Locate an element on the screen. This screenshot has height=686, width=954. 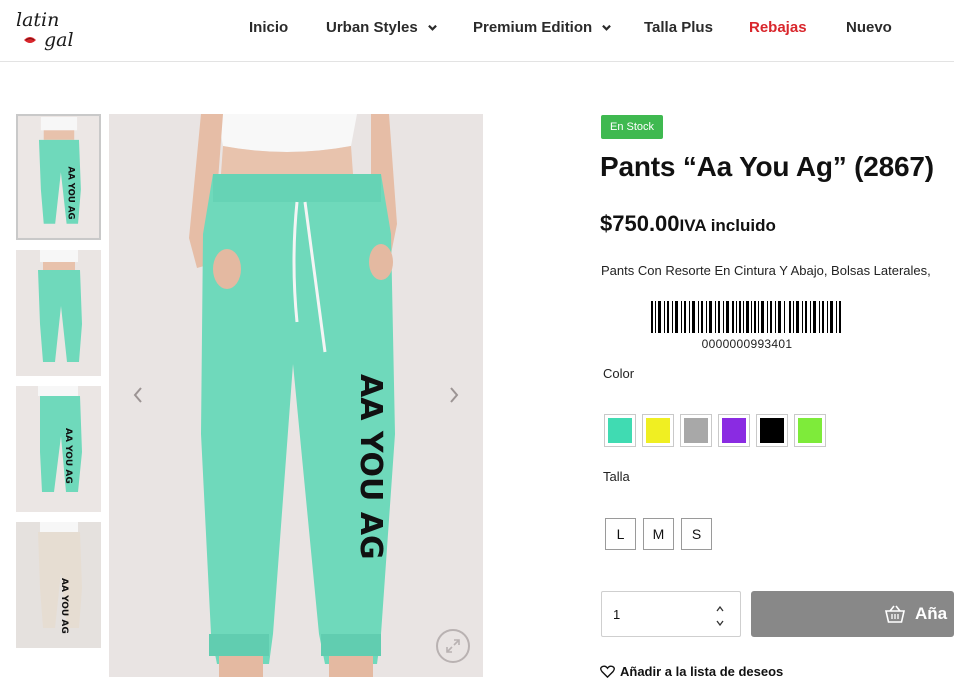
size-option-m: M is located at coordinates (658, 534).